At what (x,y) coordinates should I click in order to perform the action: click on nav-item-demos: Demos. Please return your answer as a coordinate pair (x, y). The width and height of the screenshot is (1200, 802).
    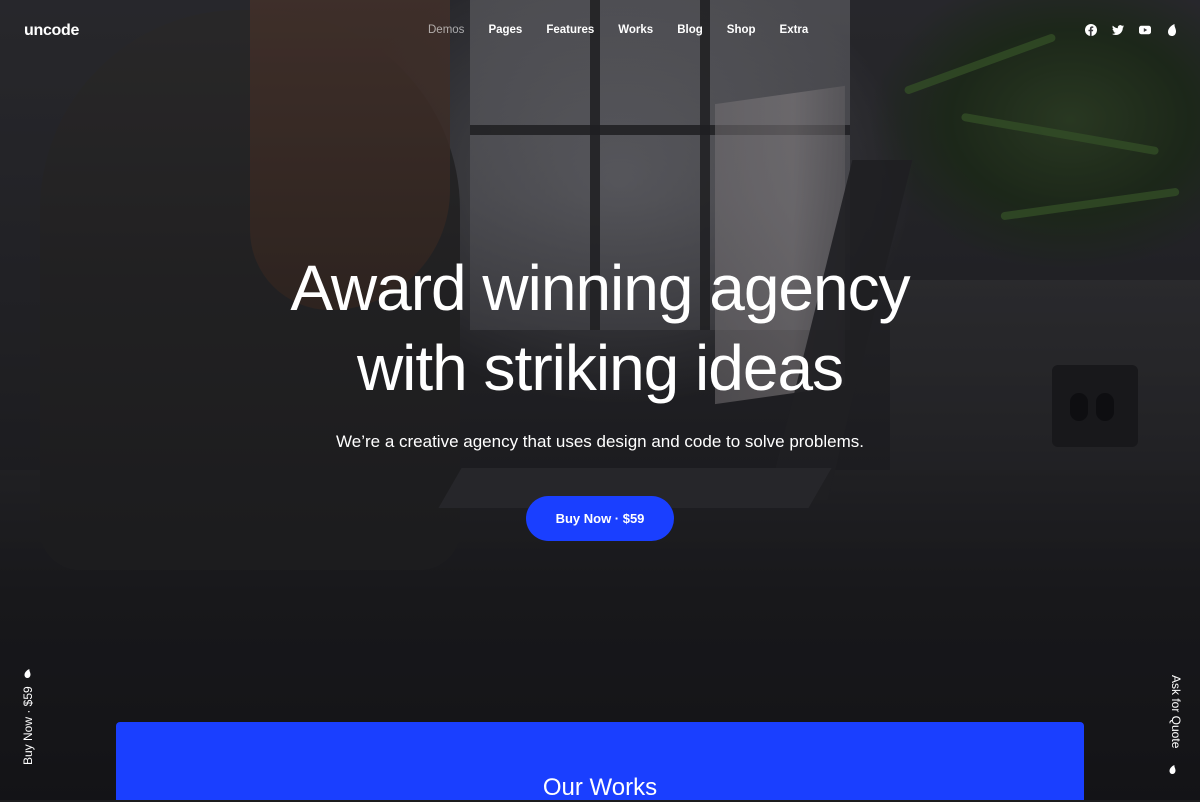
    Looking at the image, I should click on (446, 30).